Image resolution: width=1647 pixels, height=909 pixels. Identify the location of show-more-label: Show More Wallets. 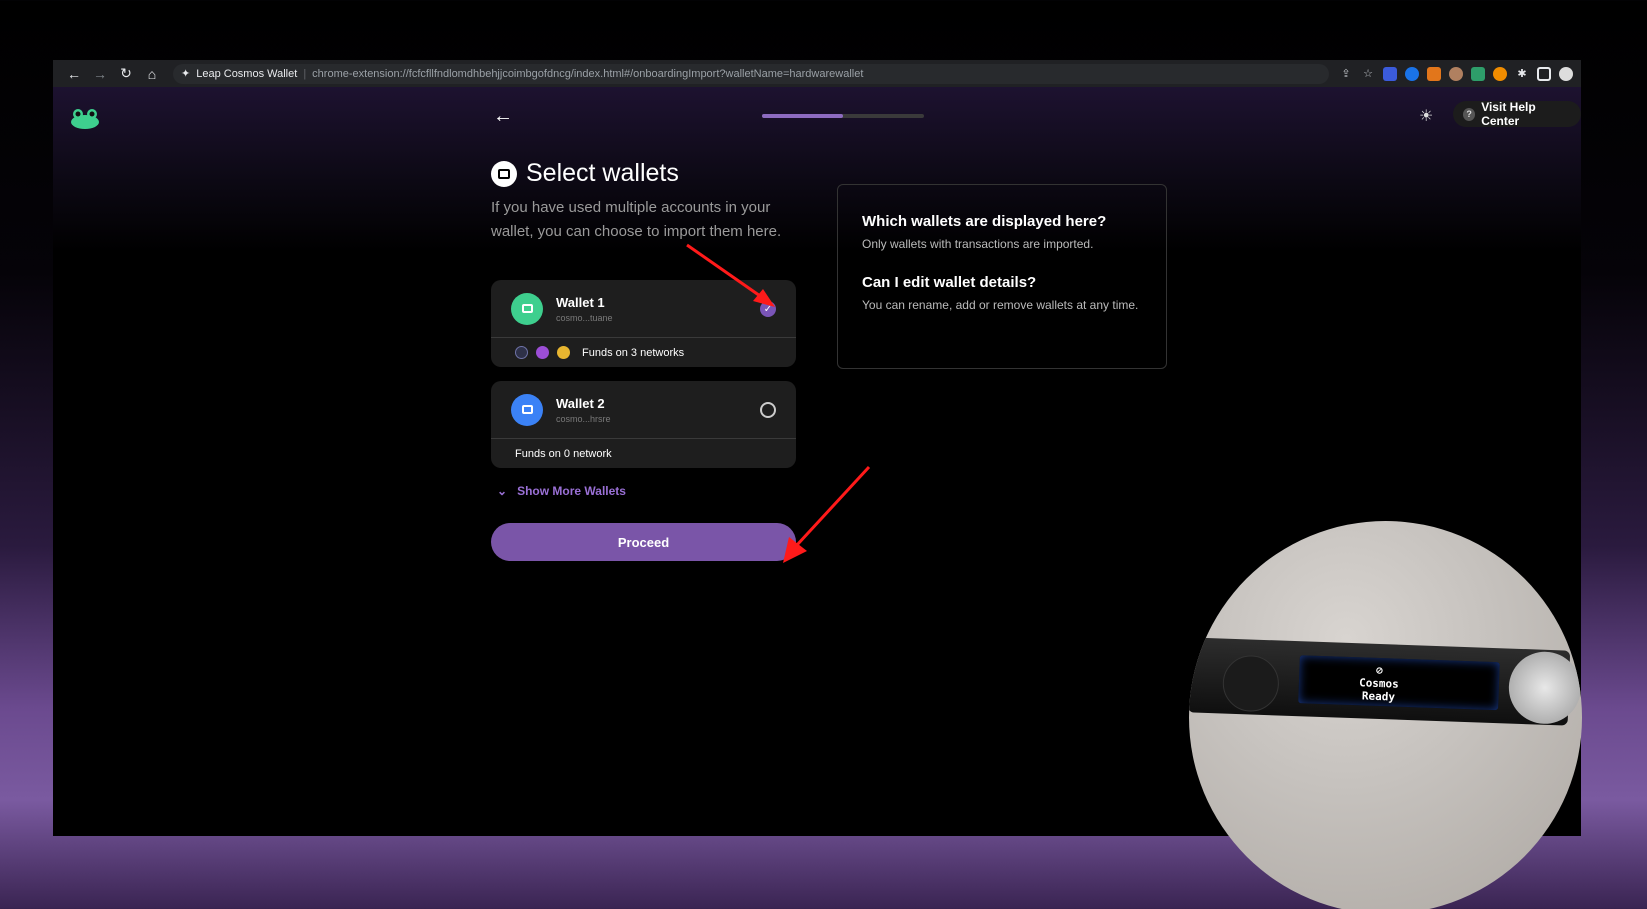
(571, 491).